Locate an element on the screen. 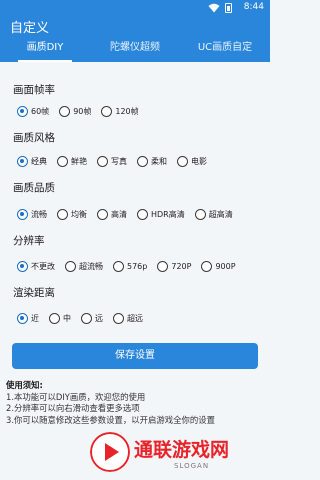 The width and height of the screenshot is (320, 480). option-label: 经典 is located at coordinates (39, 161).